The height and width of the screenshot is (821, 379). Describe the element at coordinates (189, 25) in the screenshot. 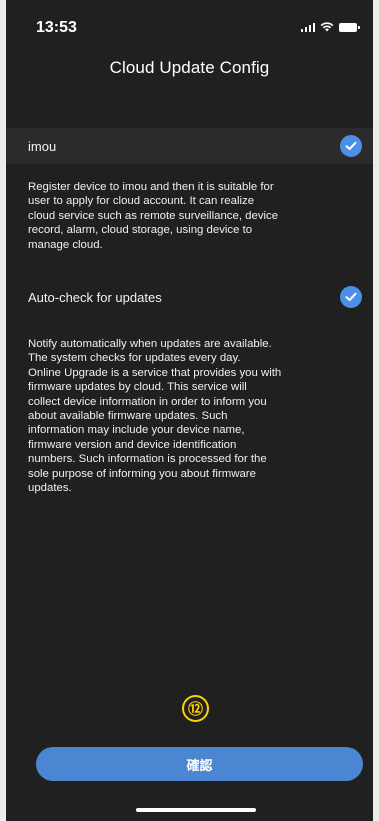

I see `status-bar: 13:53` at that location.